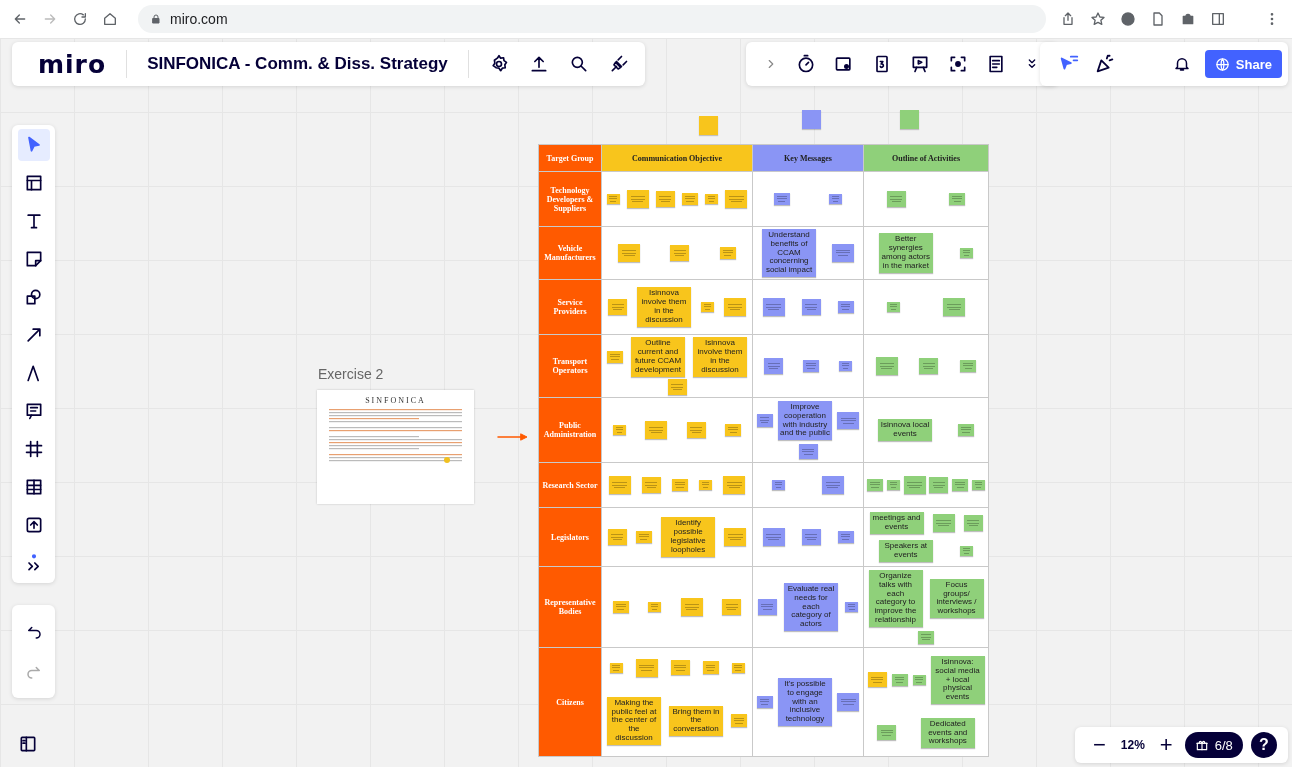 This screenshot has width=1292, height=767. Describe the element at coordinates (905, 253) in the screenshot. I see `sticky-note: Better synergies among actors in the market` at that location.